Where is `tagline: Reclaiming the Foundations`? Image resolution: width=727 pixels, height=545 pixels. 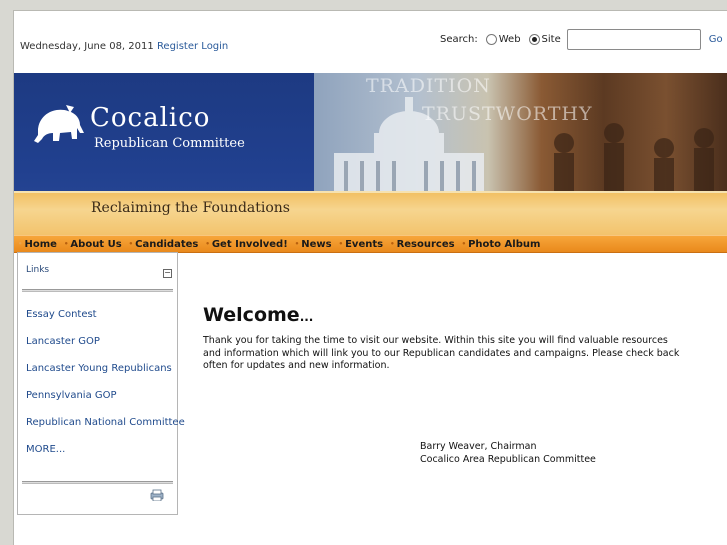
tagline: Reclaiming the Foundations is located at coordinates (190, 208).